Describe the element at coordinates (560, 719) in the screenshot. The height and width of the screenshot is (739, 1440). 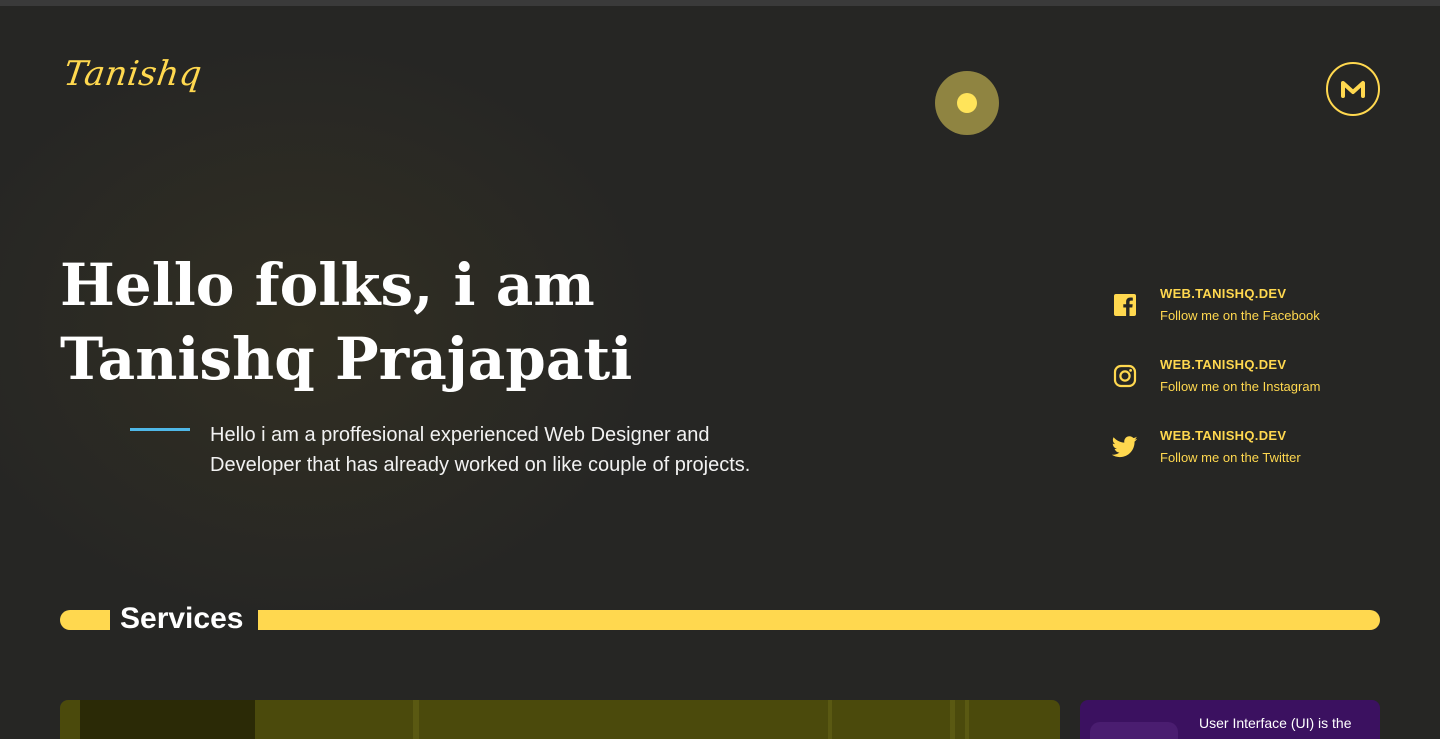
I see `service-card-image` at that location.